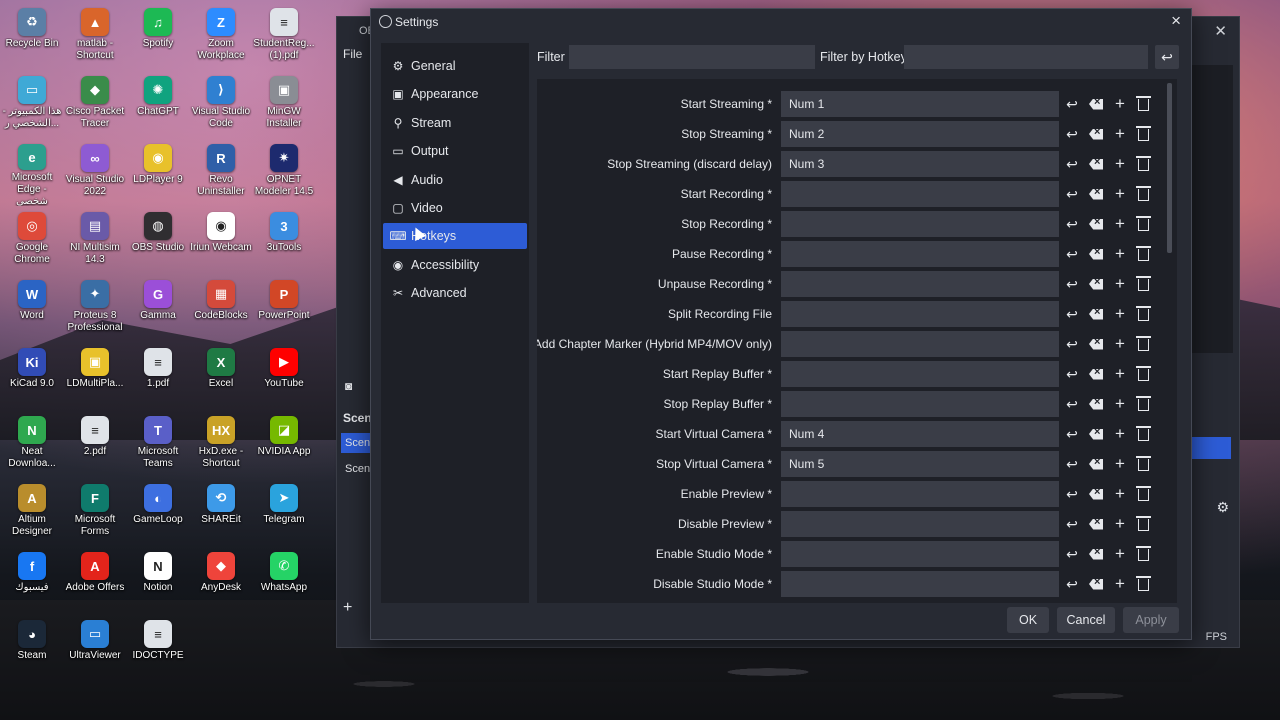 This screenshot has width=1280, height=720. Describe the element at coordinates (920, 434) in the screenshot. I see `hotkey-input: Num 4` at that location.